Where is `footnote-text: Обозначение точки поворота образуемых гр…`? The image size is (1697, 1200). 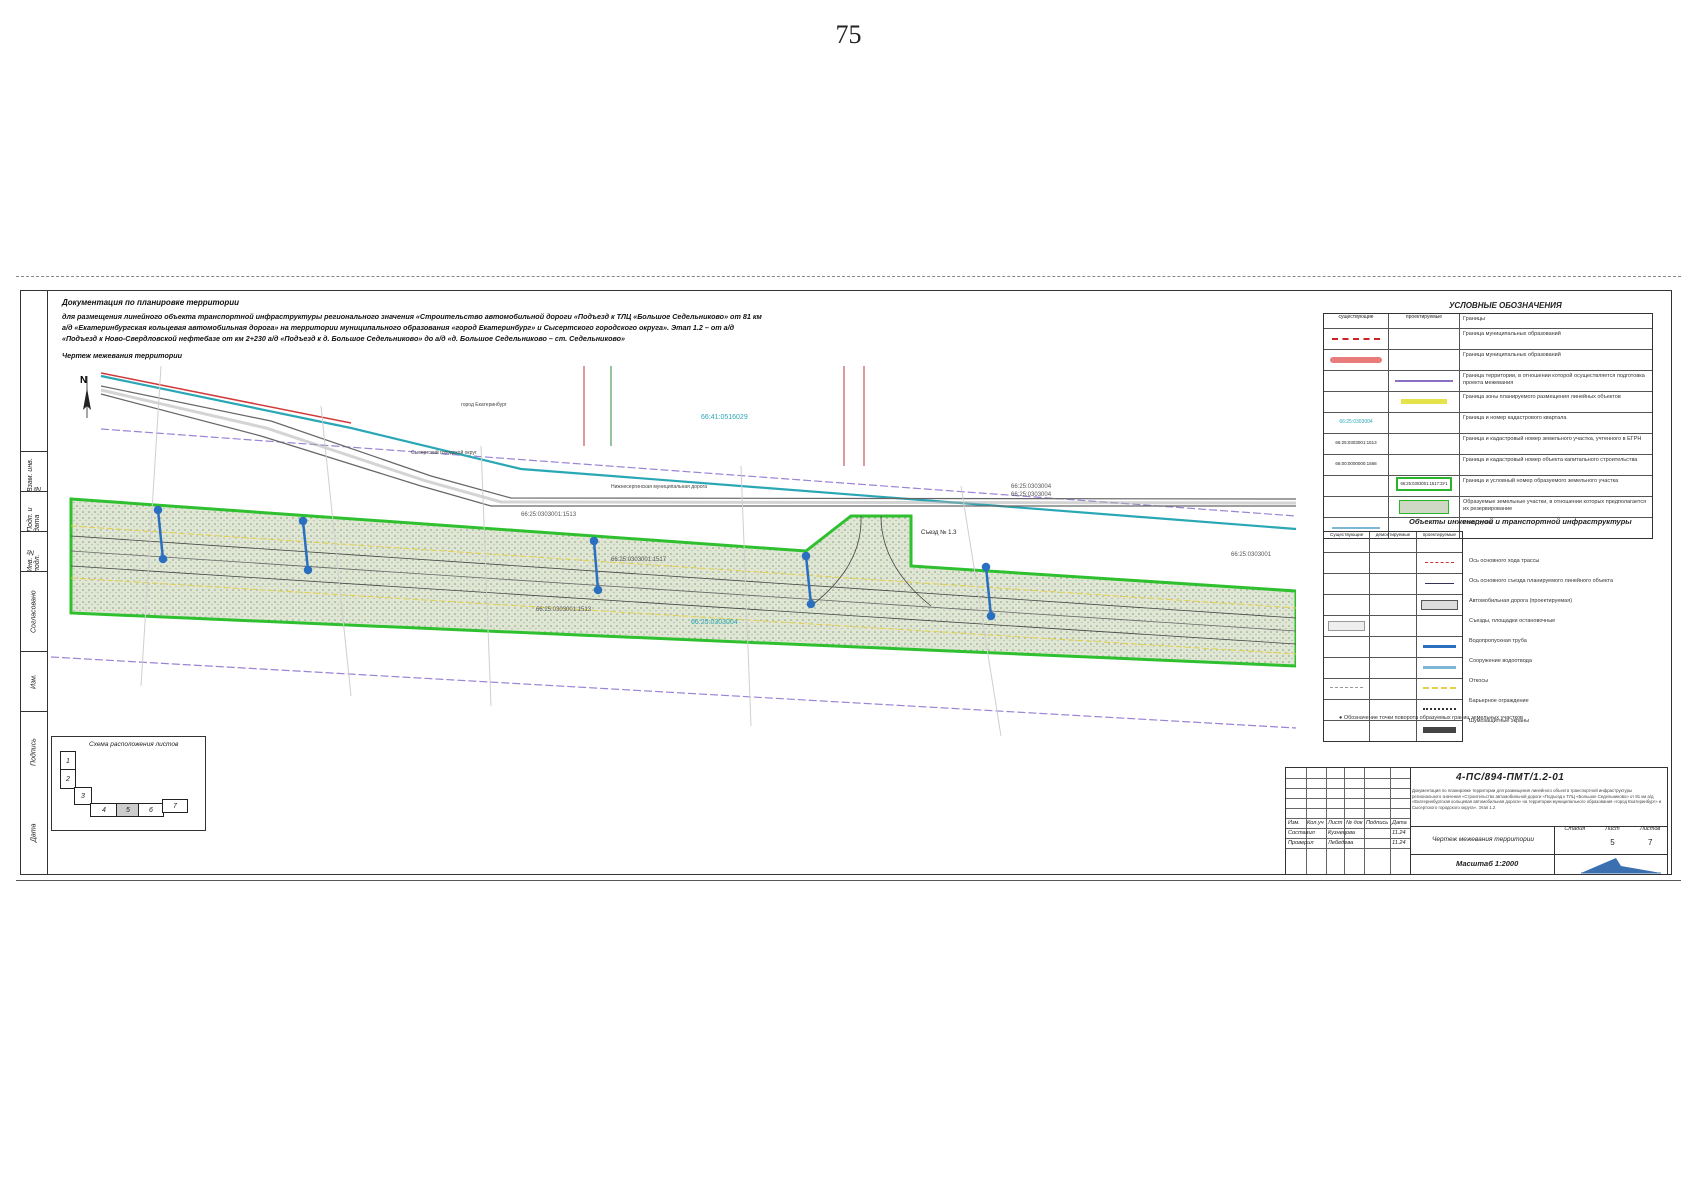 footnote-text: Обозначение точки поворота образуемых гр… is located at coordinates (1433, 718).